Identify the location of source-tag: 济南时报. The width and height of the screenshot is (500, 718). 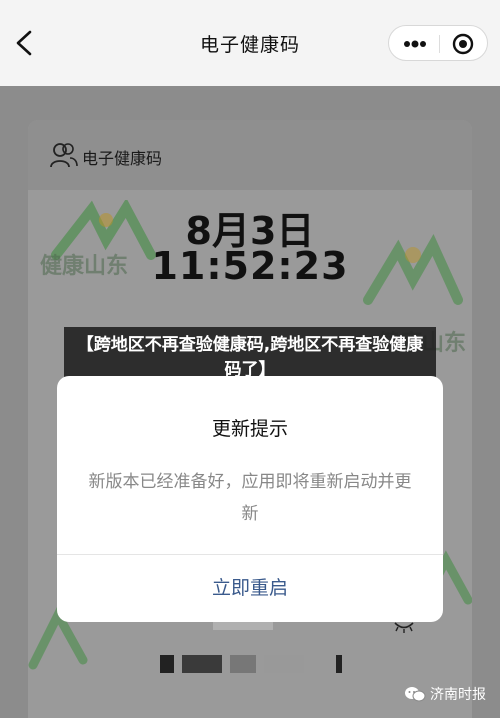
(445, 694).